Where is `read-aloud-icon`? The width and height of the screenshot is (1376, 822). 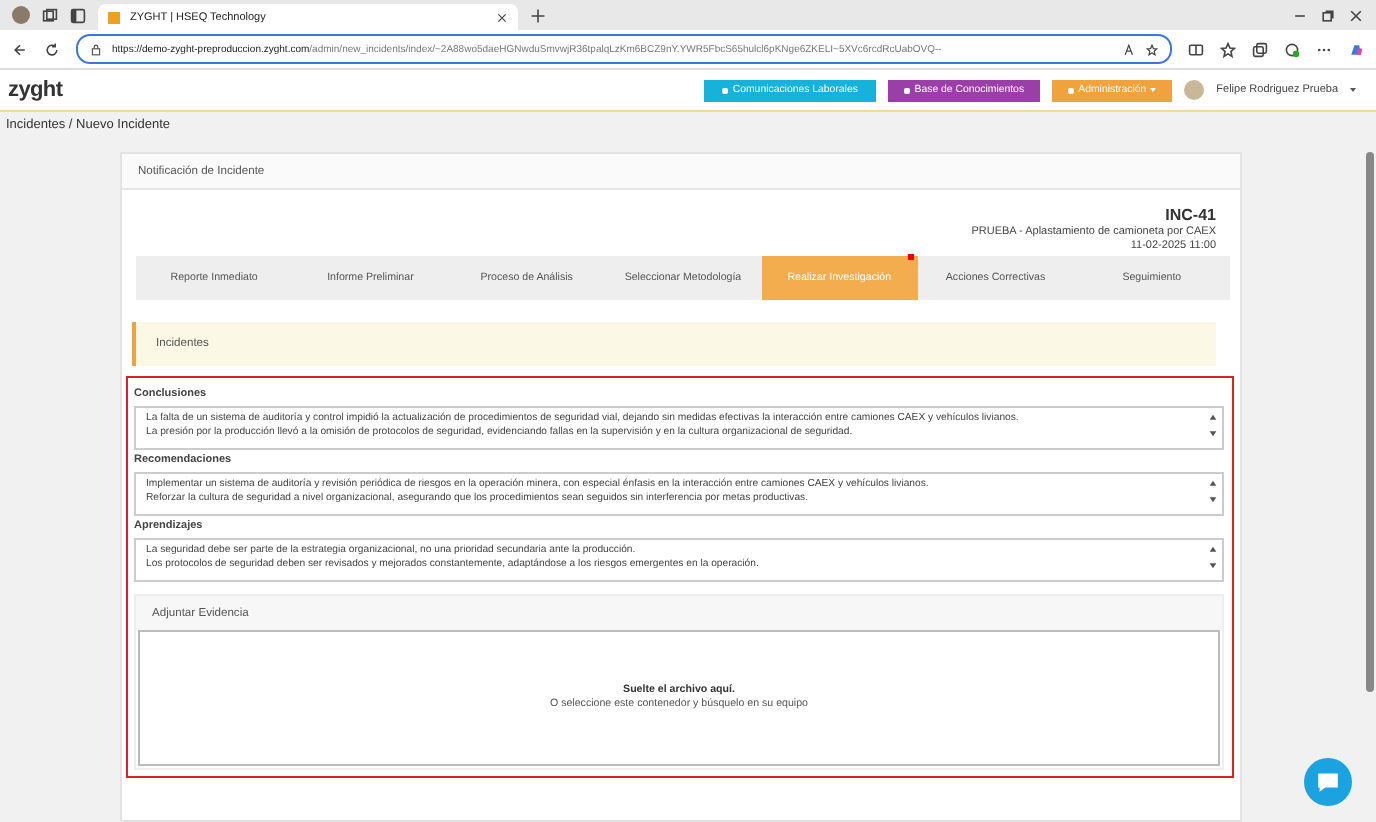 read-aloud-icon is located at coordinates (1130, 49).